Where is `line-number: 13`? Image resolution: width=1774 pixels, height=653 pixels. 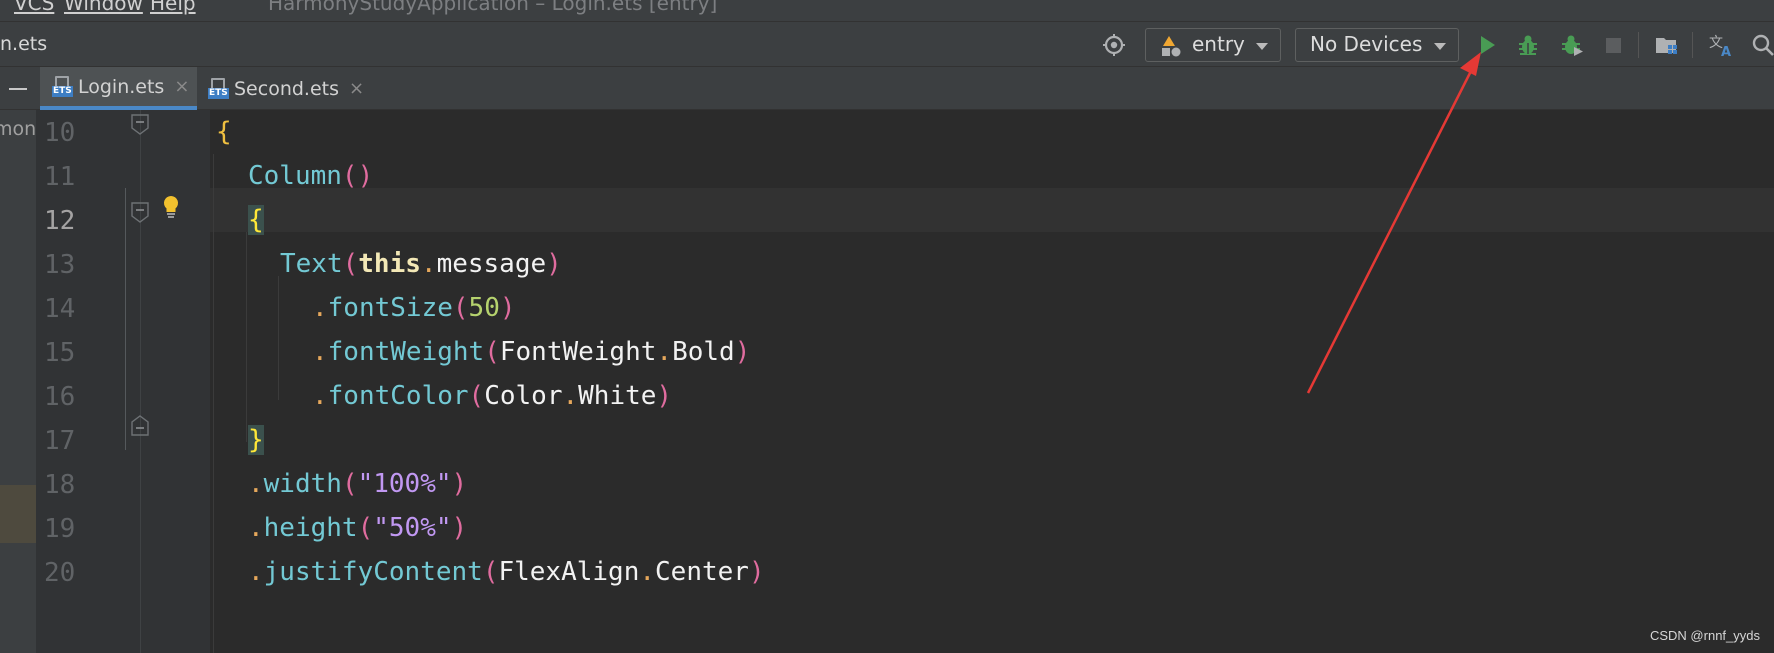
line-number: 13 is located at coordinates (60, 265).